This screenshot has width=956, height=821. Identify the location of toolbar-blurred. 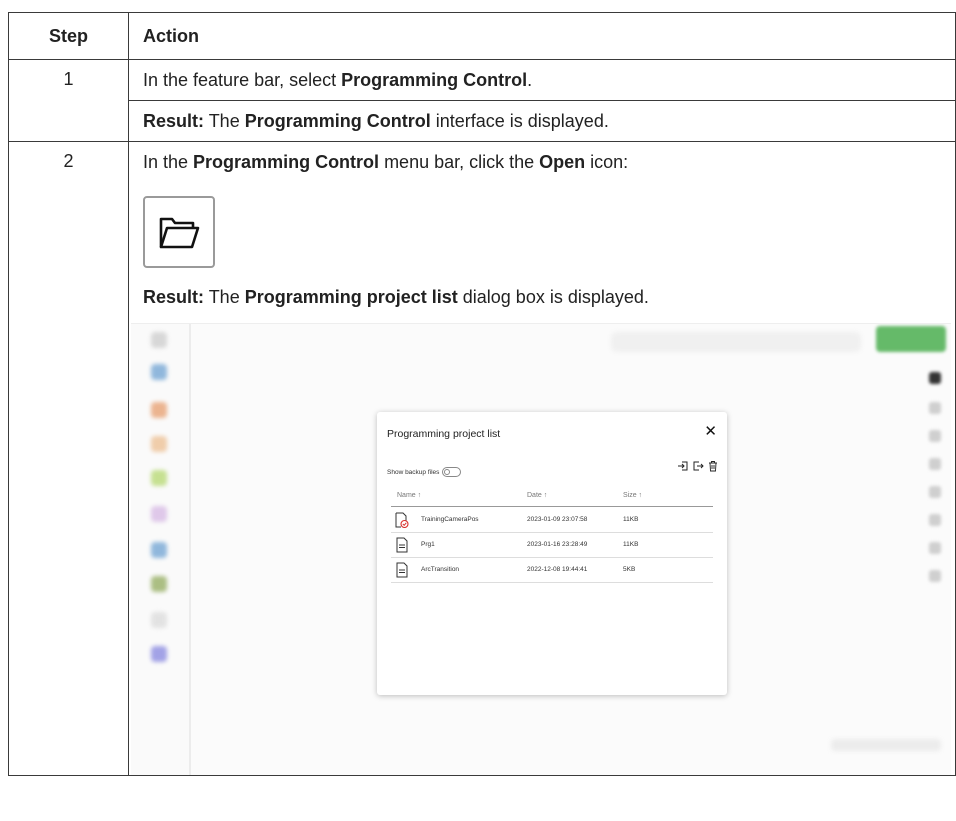
(736, 342).